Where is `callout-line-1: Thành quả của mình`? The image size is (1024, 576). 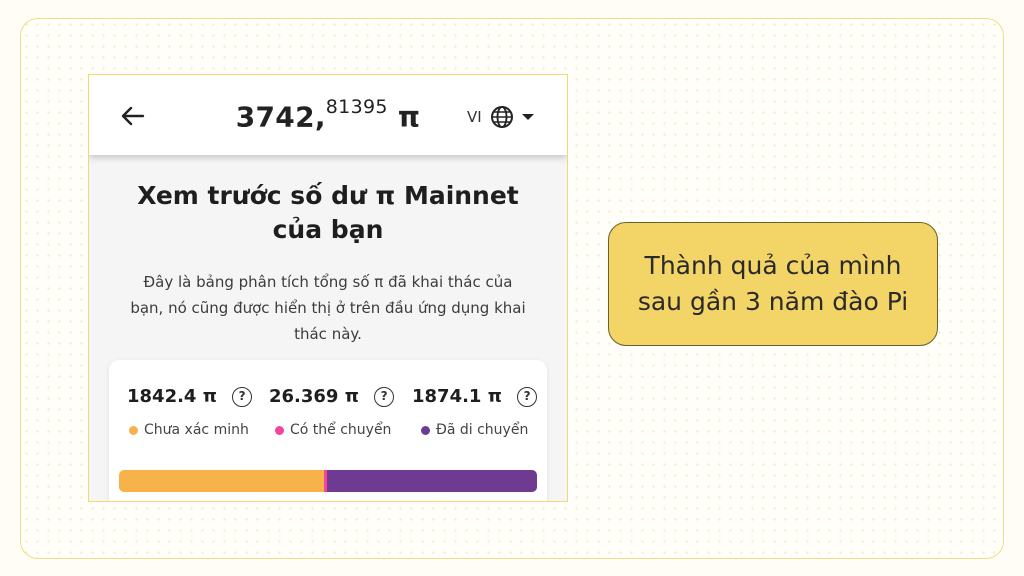 callout-line-1: Thành quả của mình is located at coordinates (773, 265).